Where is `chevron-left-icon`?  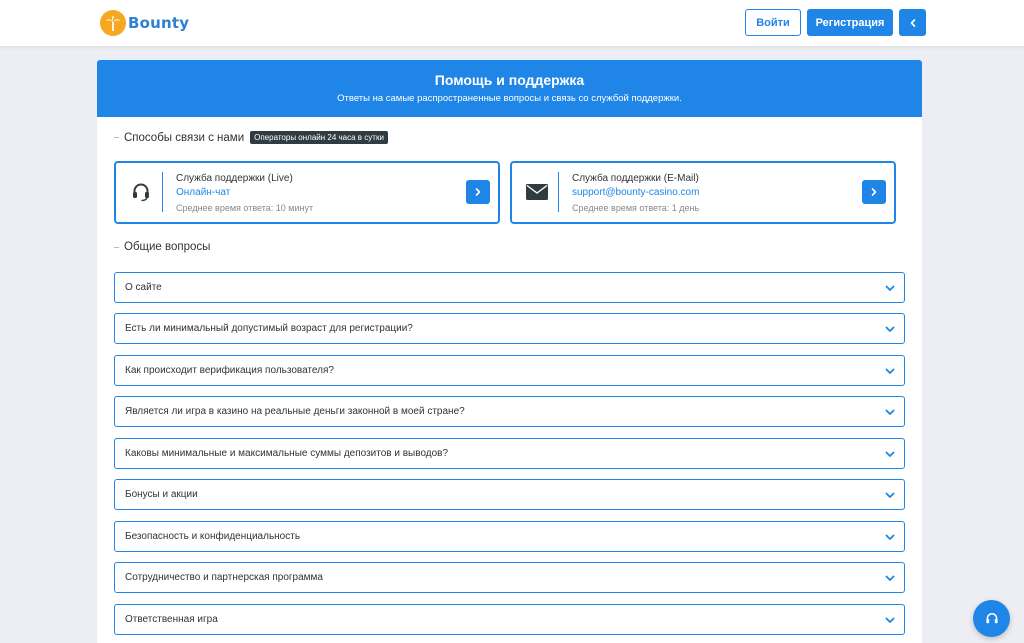
chevron-left-icon is located at coordinates (912, 22).